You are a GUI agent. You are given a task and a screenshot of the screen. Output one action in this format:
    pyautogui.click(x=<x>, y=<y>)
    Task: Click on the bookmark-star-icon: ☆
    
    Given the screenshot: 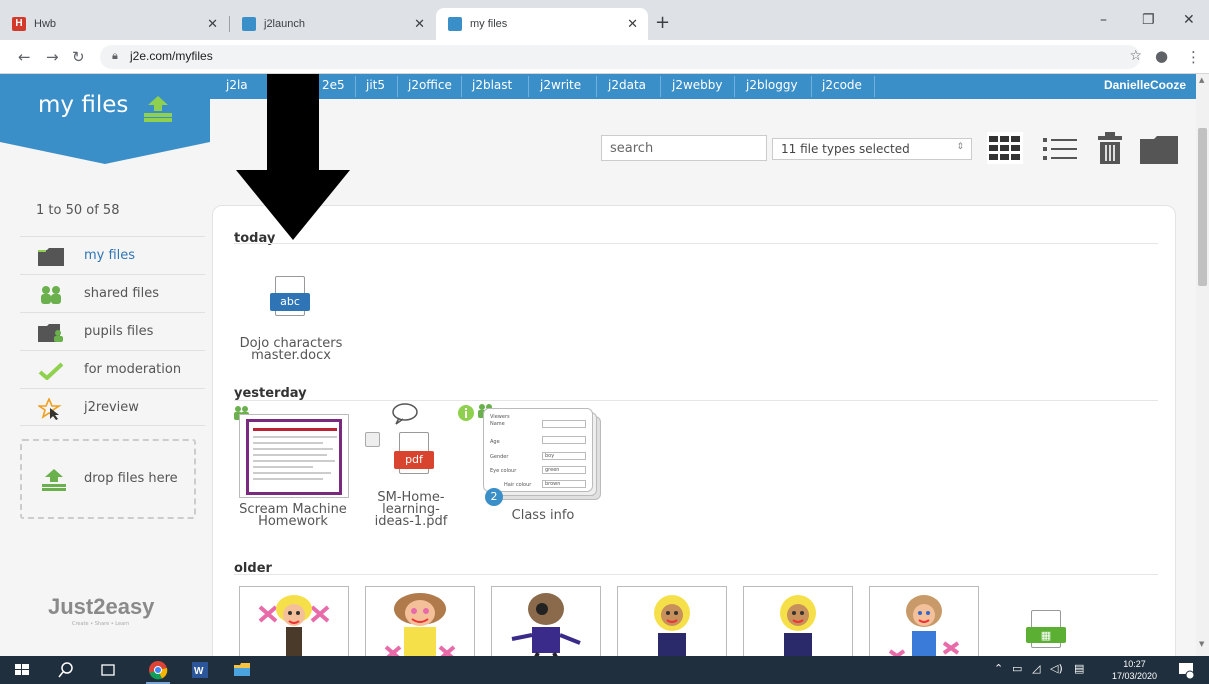 What is the action you would take?
    pyautogui.click(x=1135, y=56)
    